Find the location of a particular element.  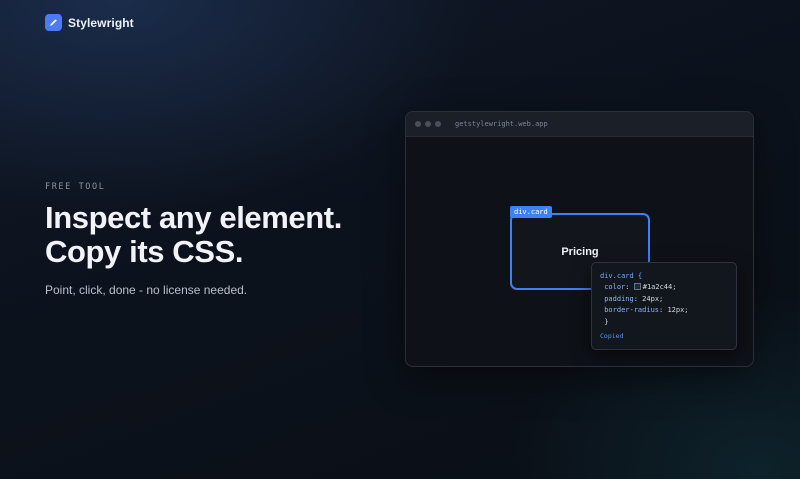

code-value: 12px; is located at coordinates (678, 310).